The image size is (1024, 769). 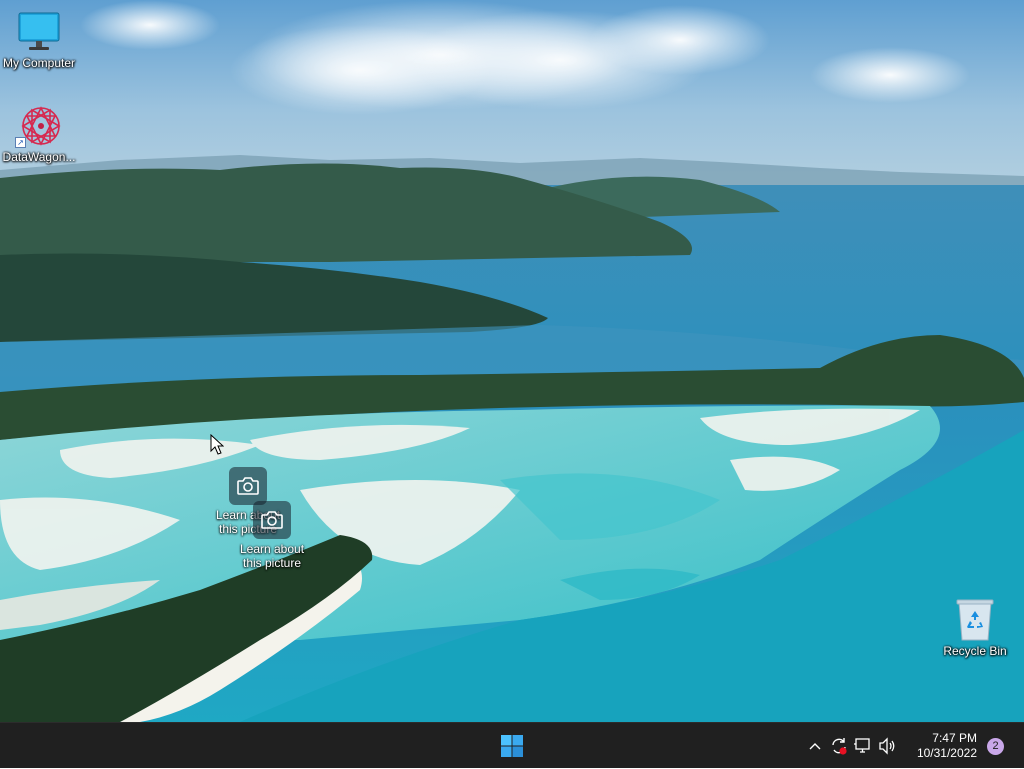 I want to click on desktop-icon-recycle-bin: Recycle Bin, so click(x=975, y=628).